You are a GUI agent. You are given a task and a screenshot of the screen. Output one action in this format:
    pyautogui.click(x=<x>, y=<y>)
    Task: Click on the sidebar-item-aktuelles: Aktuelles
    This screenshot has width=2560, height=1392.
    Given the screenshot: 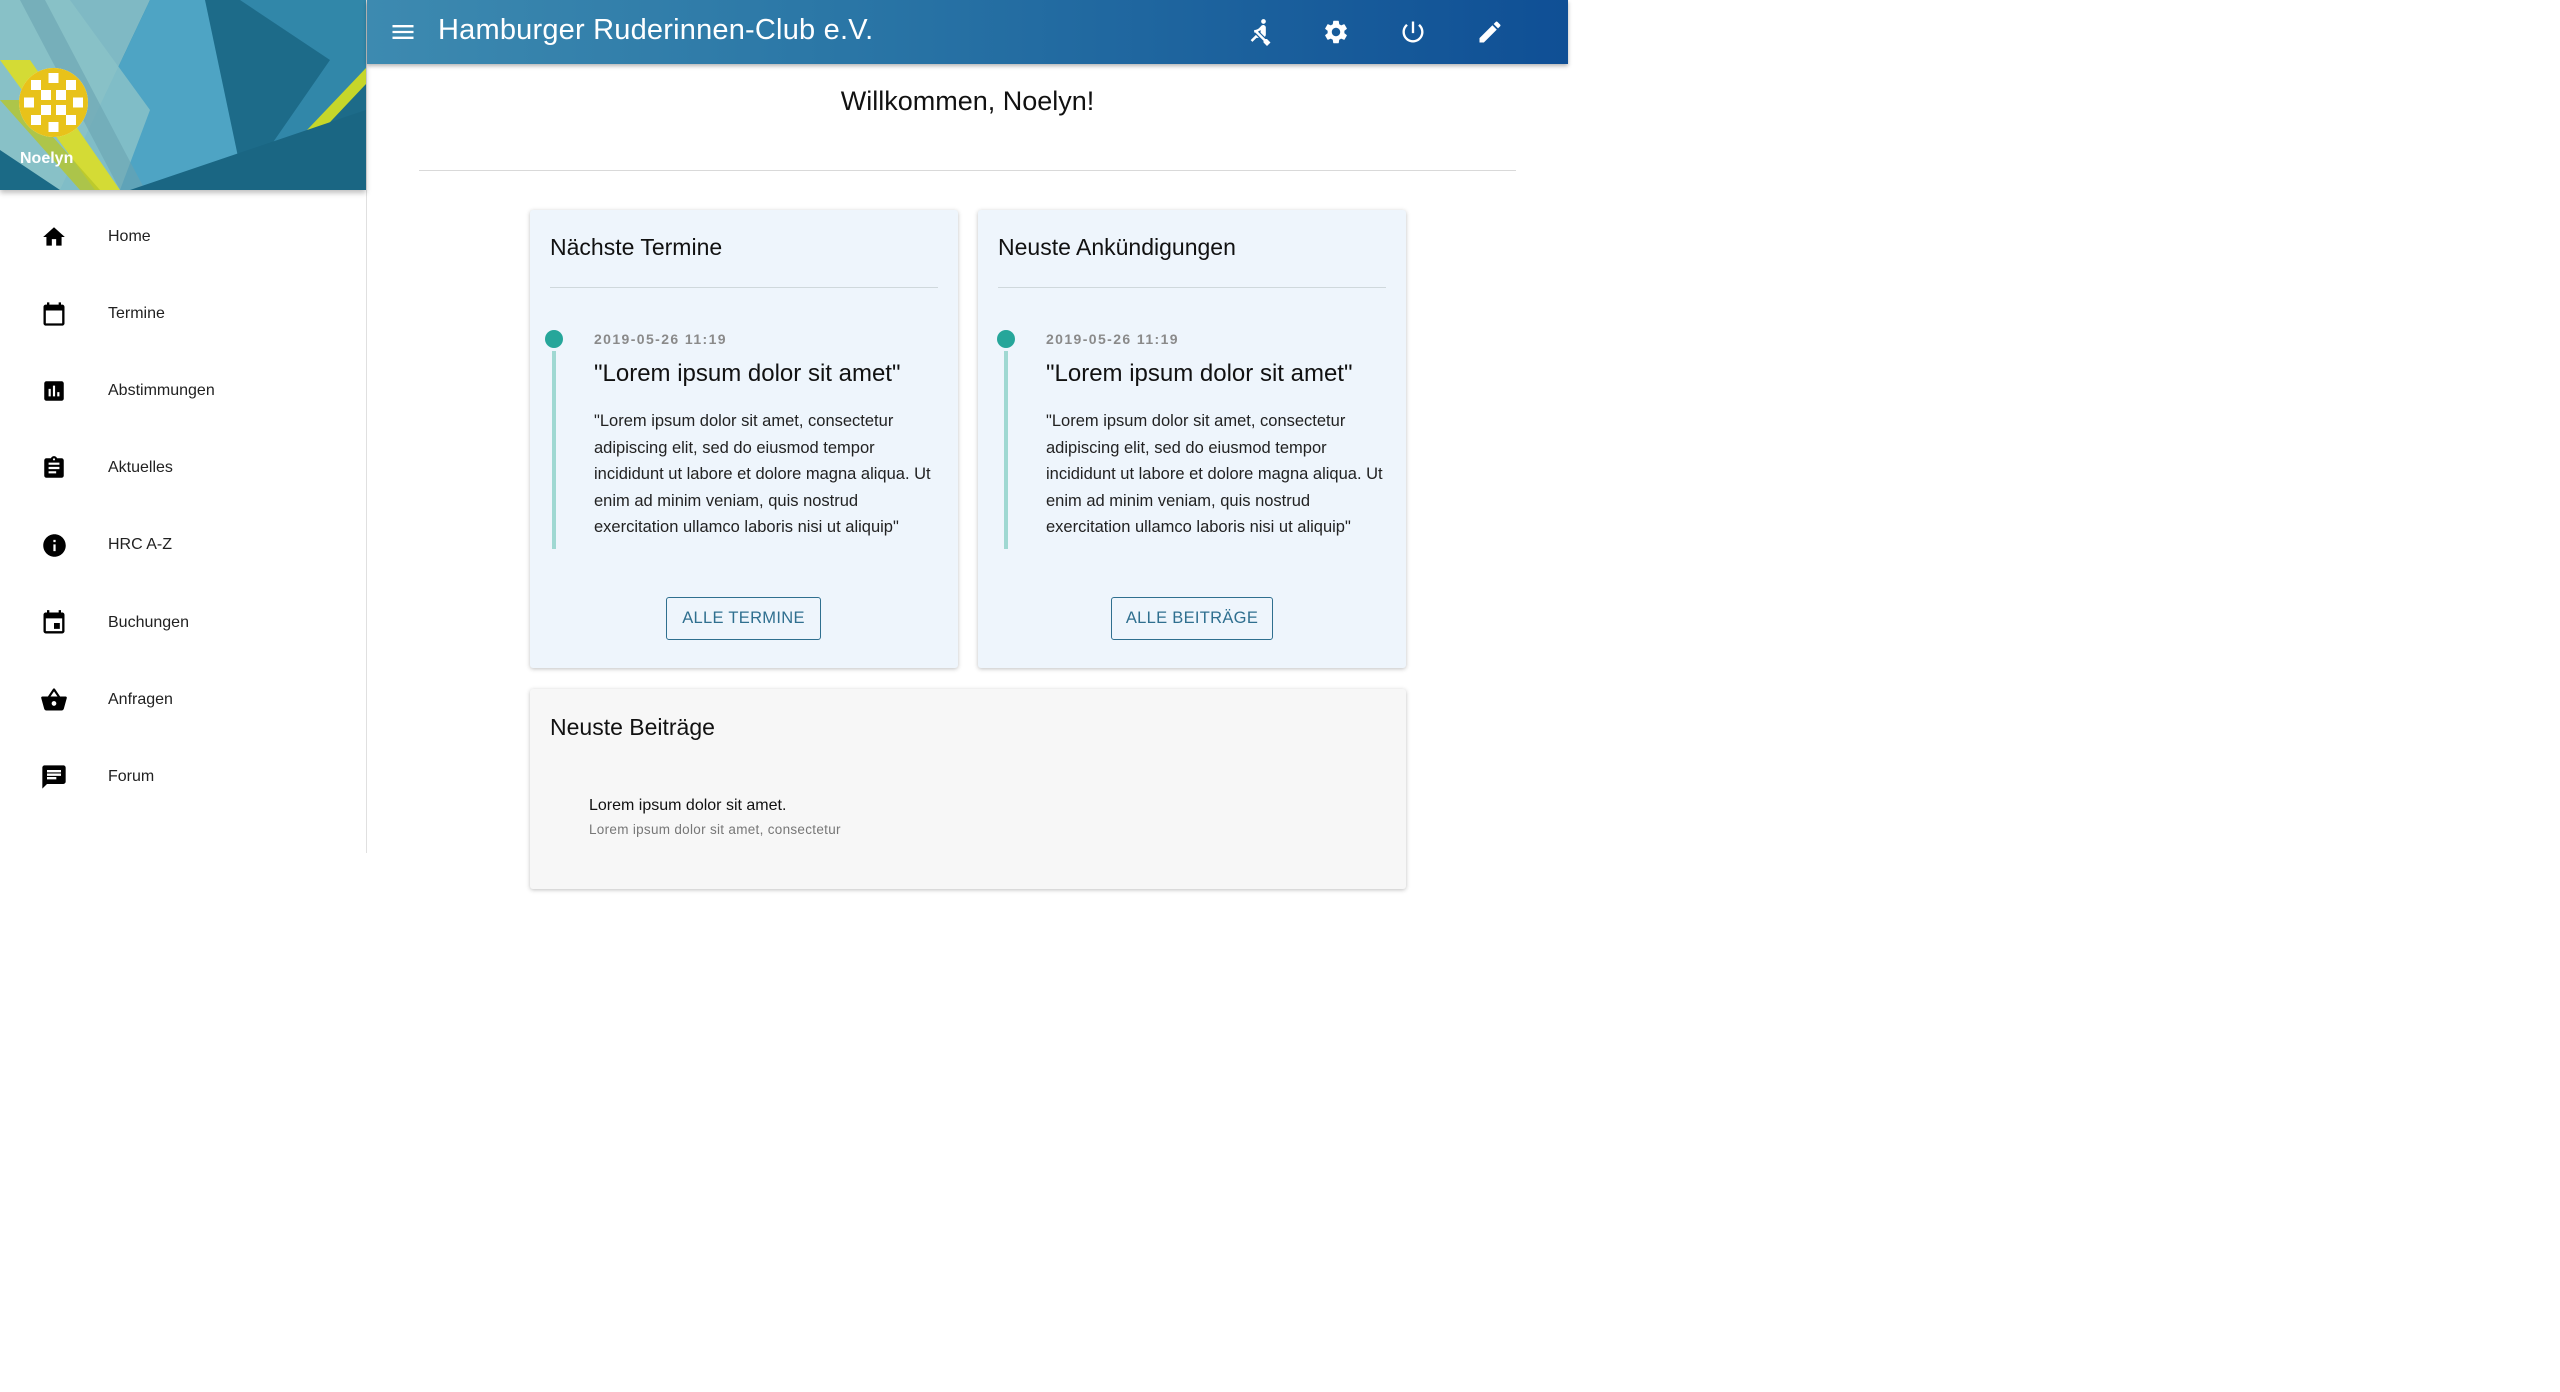 What is the action you would take?
    pyautogui.click(x=183, y=468)
    